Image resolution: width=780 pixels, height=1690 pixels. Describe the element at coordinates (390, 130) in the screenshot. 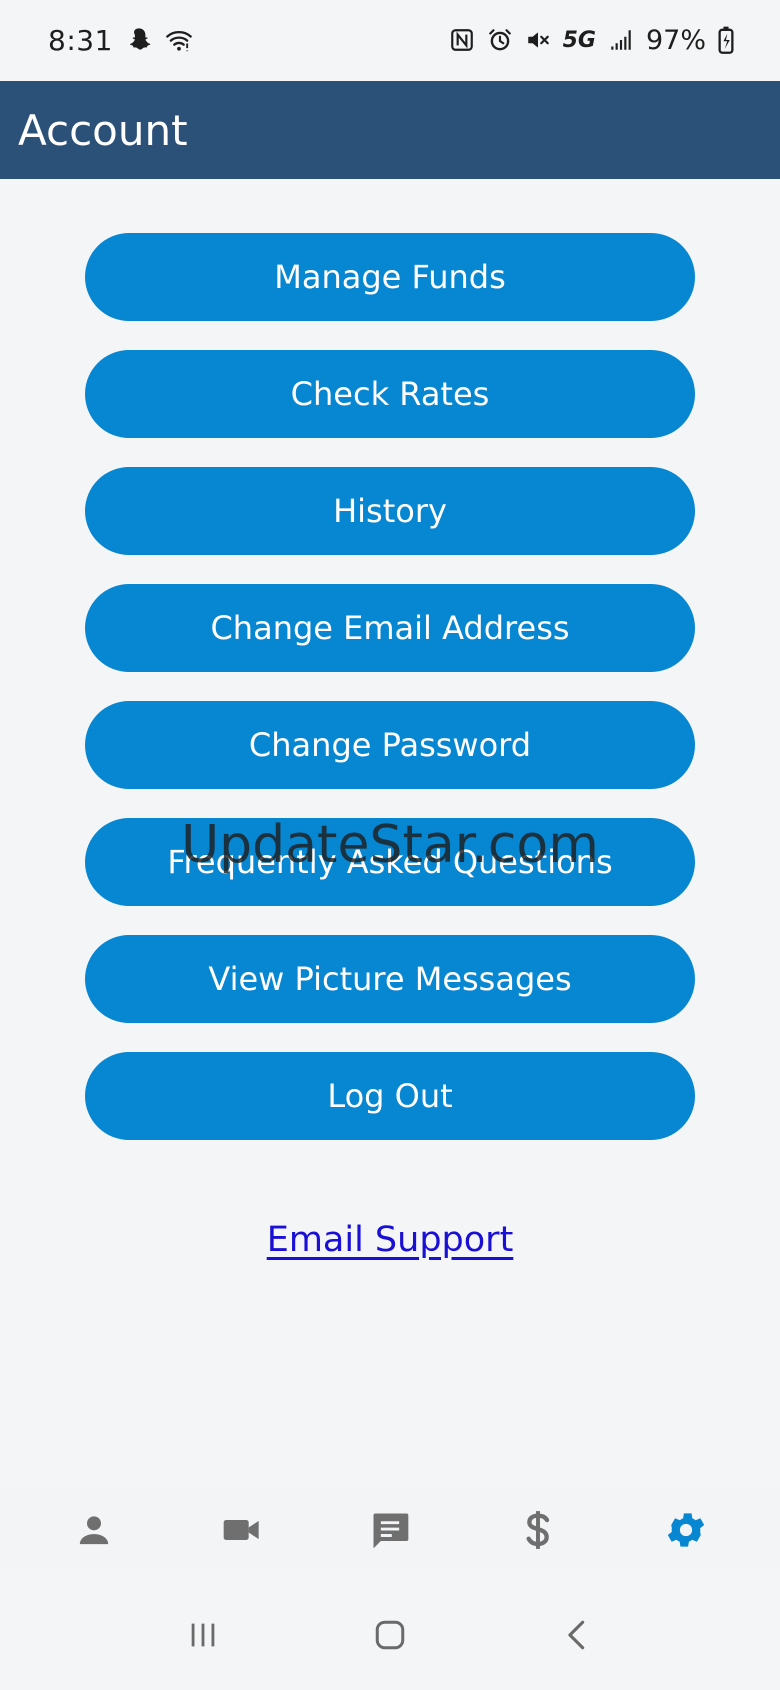

I see `app-bar: Account` at that location.